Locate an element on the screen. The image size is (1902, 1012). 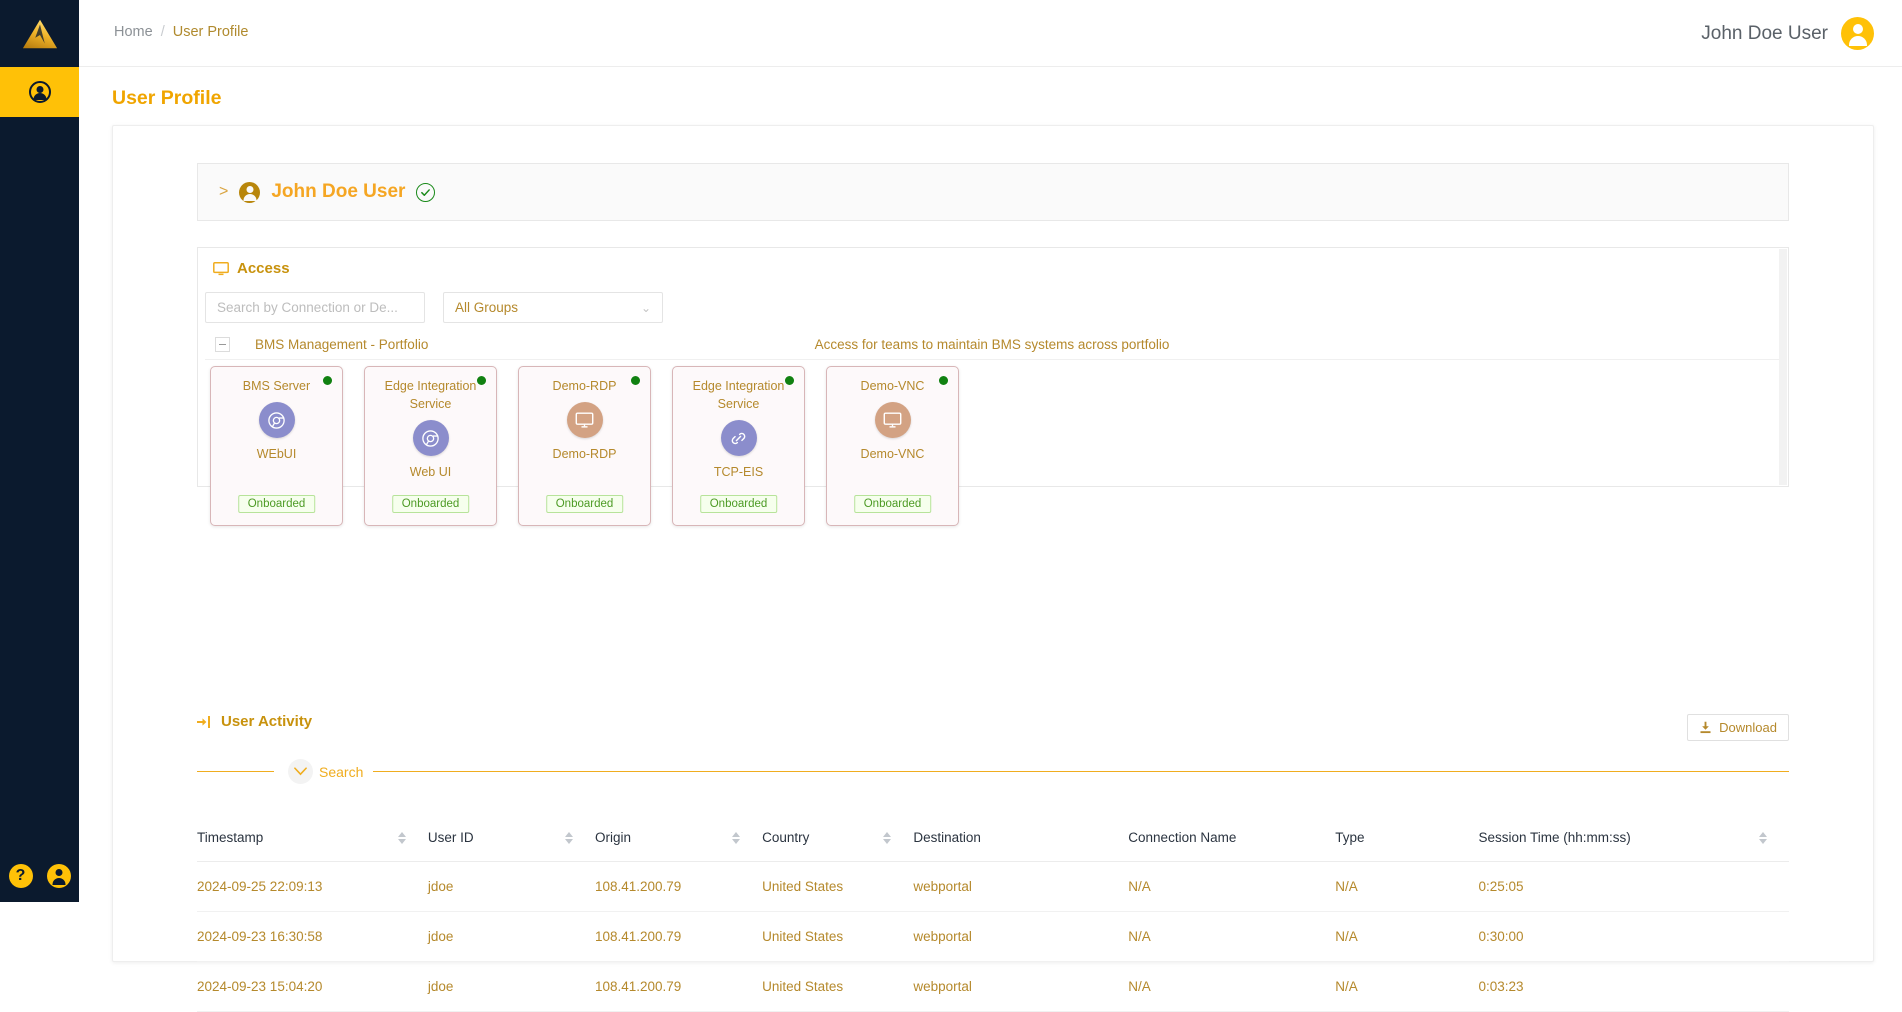
connection-card: Demo-RDP Demo-RDP Onboarded is located at coordinates (584, 446).